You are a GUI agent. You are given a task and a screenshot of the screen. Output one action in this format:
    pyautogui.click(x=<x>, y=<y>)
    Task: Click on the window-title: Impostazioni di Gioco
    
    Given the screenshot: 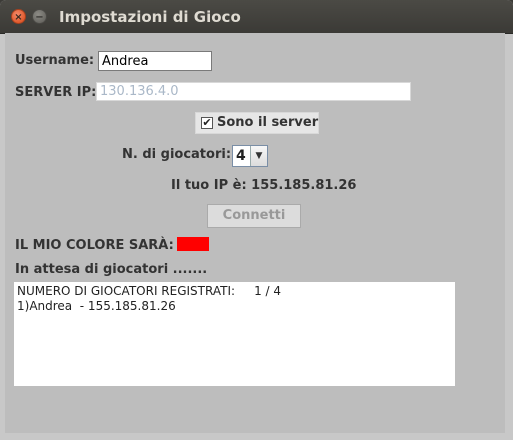 What is the action you would take?
    pyautogui.click(x=150, y=17)
    